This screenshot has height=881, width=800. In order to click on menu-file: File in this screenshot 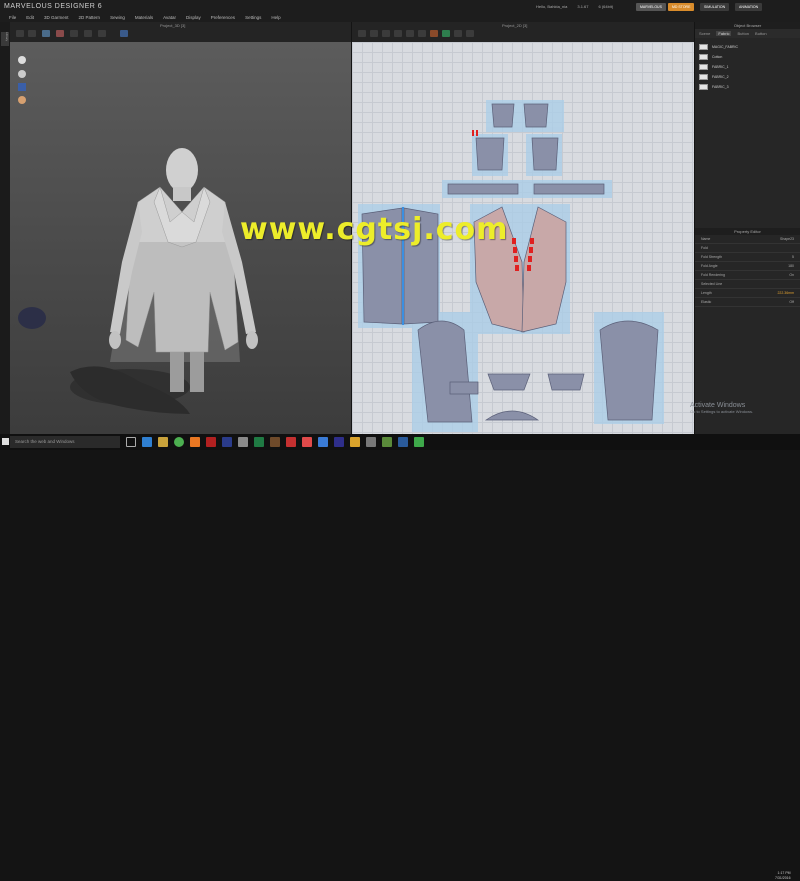, I will do `click(12, 18)`.